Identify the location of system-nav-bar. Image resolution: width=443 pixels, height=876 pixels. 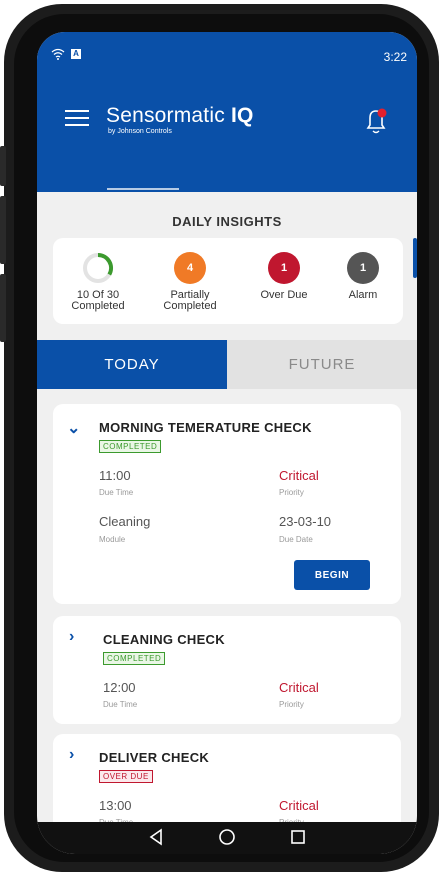
(227, 838).